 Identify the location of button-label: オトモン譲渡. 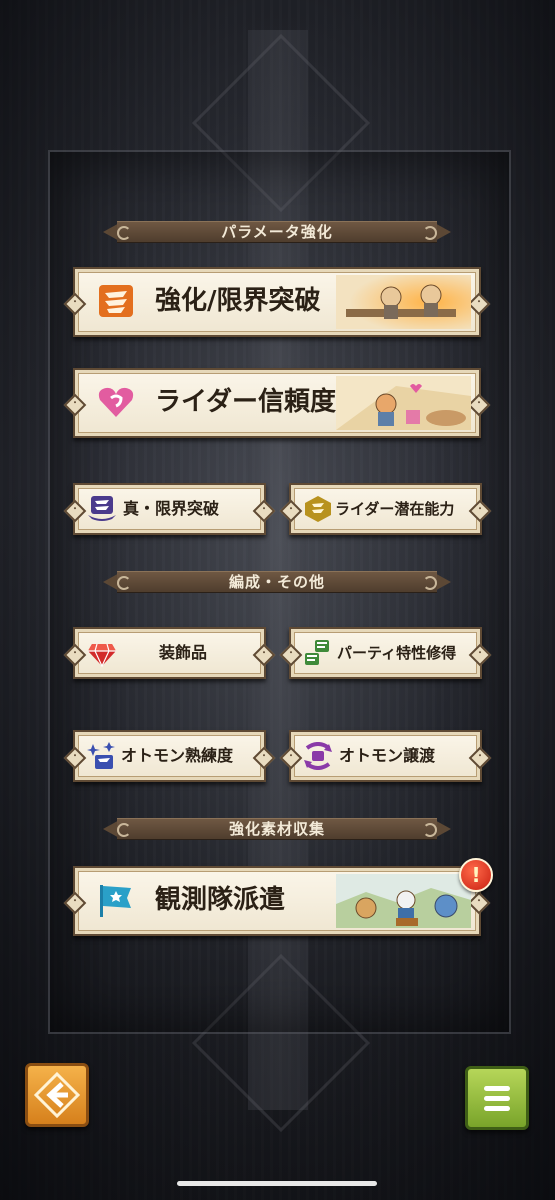
(387, 755).